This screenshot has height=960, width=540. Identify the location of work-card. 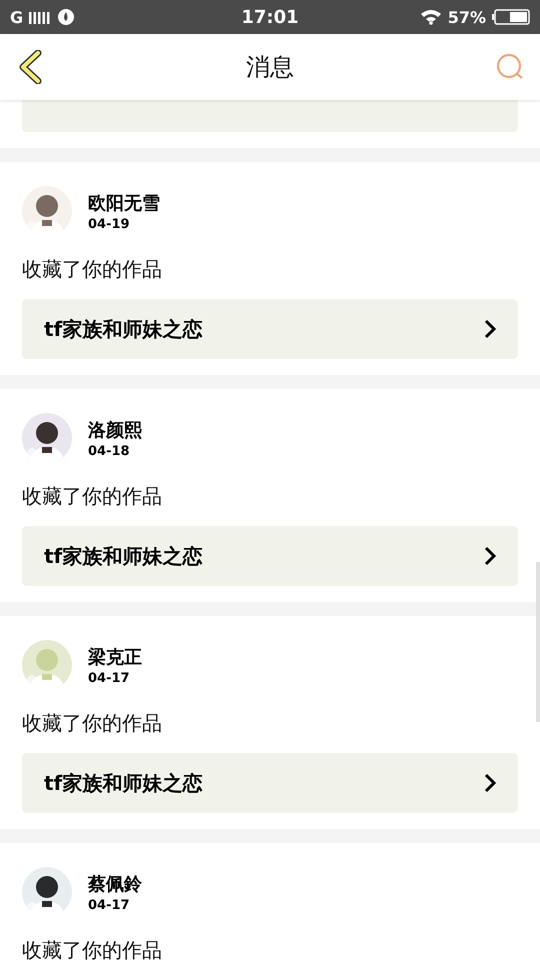
(270, 116).